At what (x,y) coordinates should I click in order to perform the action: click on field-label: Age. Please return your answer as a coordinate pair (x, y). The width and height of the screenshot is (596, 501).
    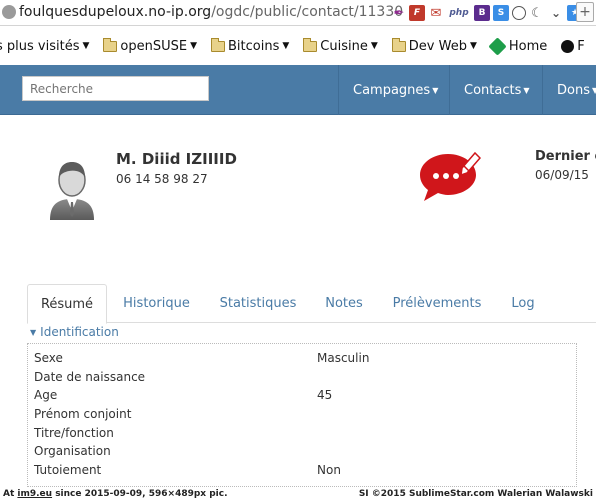
    Looking at the image, I should click on (46, 395).